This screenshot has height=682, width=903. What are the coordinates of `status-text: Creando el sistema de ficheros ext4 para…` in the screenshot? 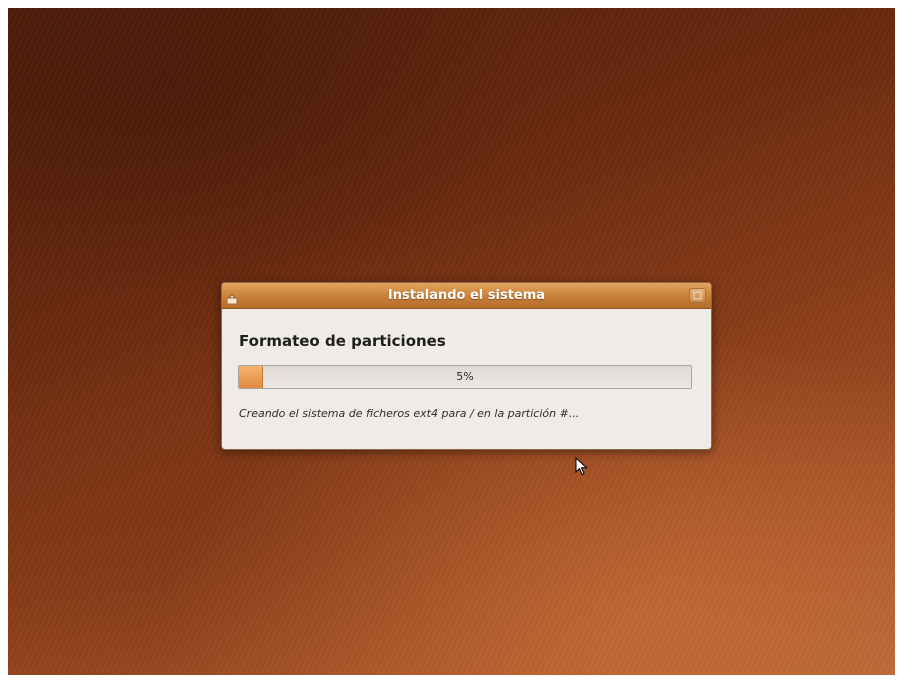 It's located at (409, 413).